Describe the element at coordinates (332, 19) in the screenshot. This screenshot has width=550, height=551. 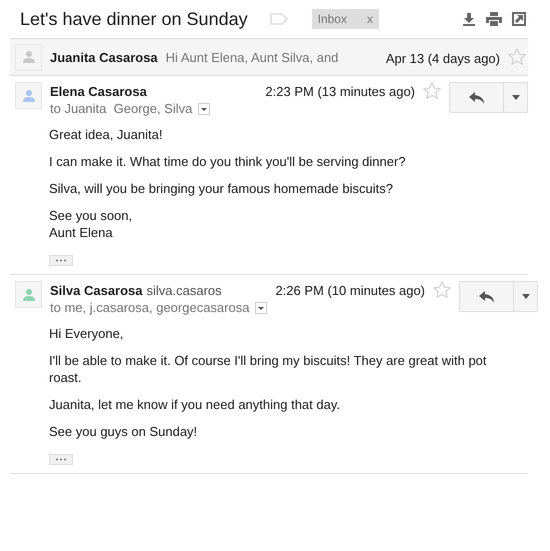
I see `label-name: Inbox` at that location.